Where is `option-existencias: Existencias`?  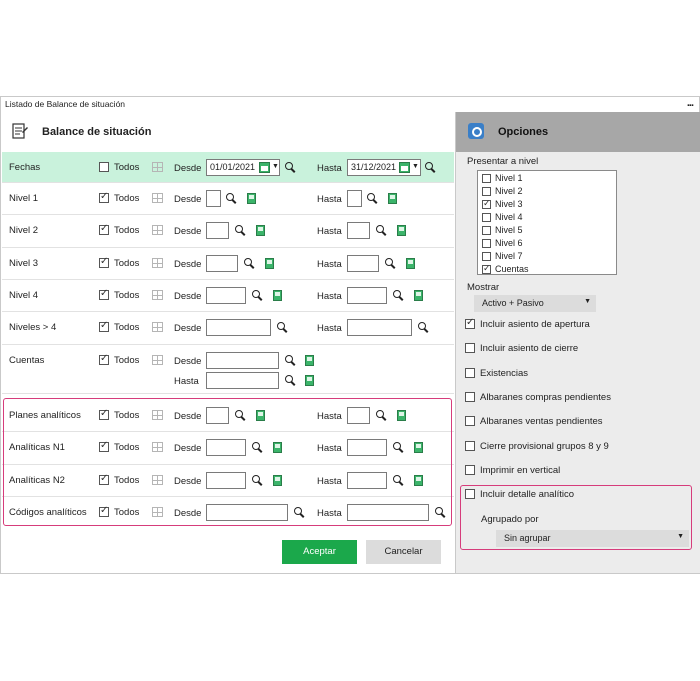
option-existencias: Existencias is located at coordinates (496, 373).